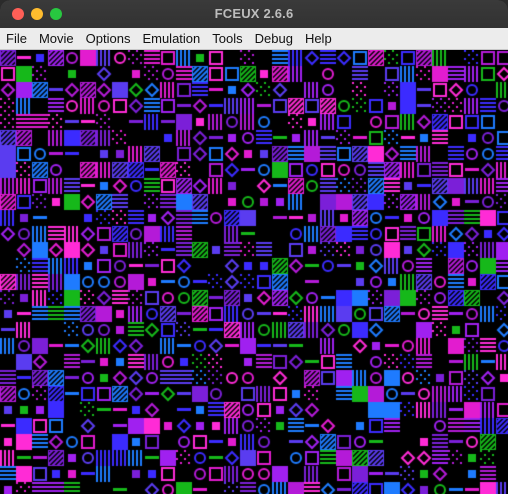 The height and width of the screenshot is (494, 508). I want to click on menu-tools-label: Tools, so click(227, 38).